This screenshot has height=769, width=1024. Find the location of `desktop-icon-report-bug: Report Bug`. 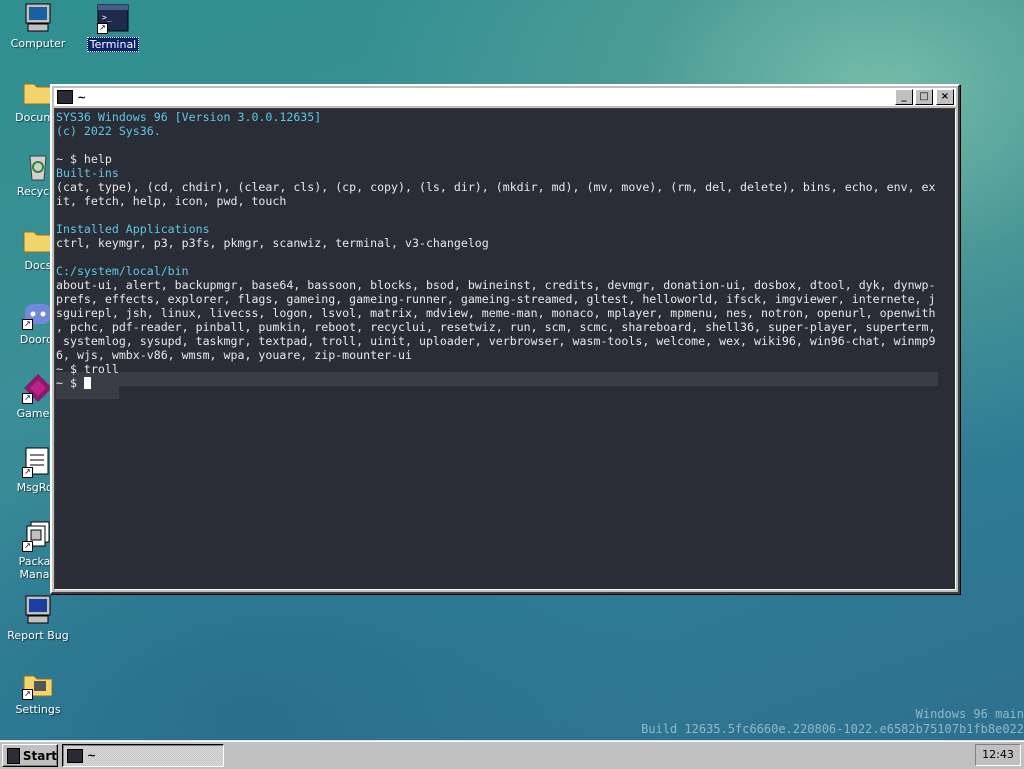

desktop-icon-report-bug: Report Bug is located at coordinates (39, 618).